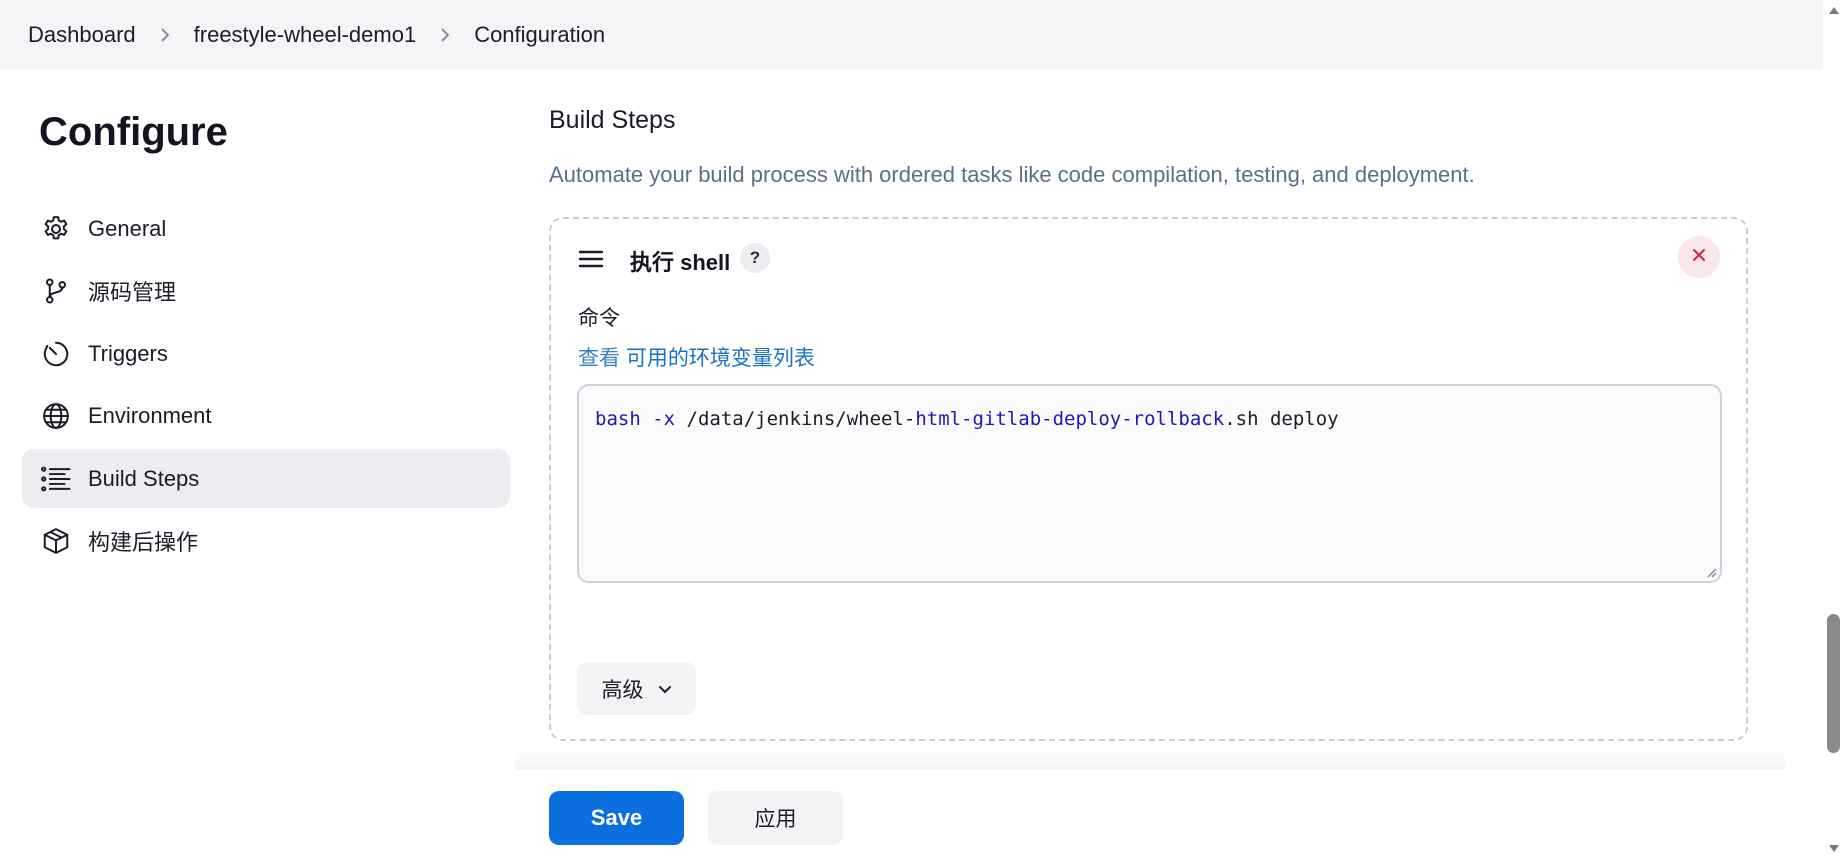  I want to click on globe-icon, so click(56, 416).